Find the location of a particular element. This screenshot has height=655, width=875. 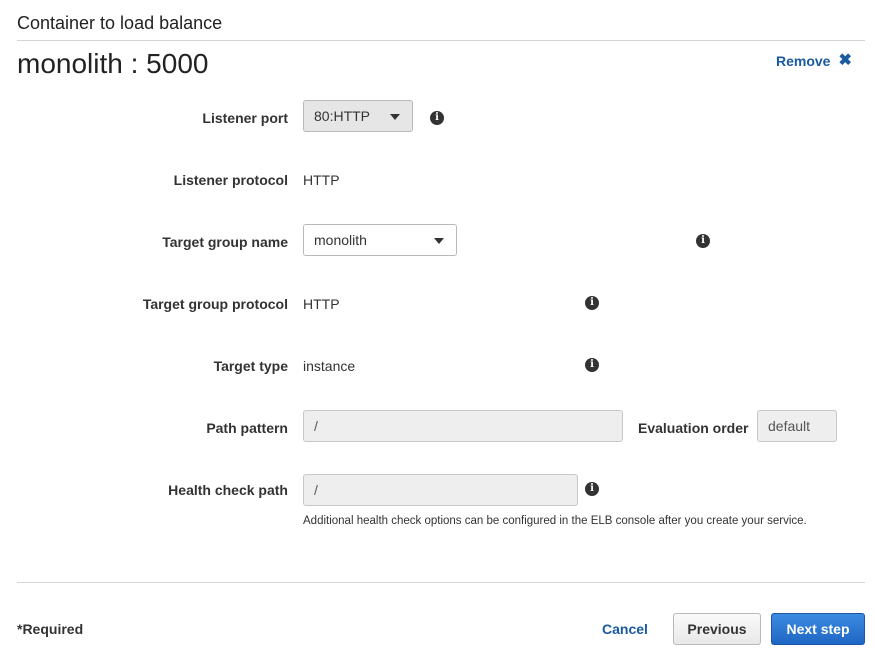

evaluation-order-label: Evaluation order is located at coordinates (693, 428).